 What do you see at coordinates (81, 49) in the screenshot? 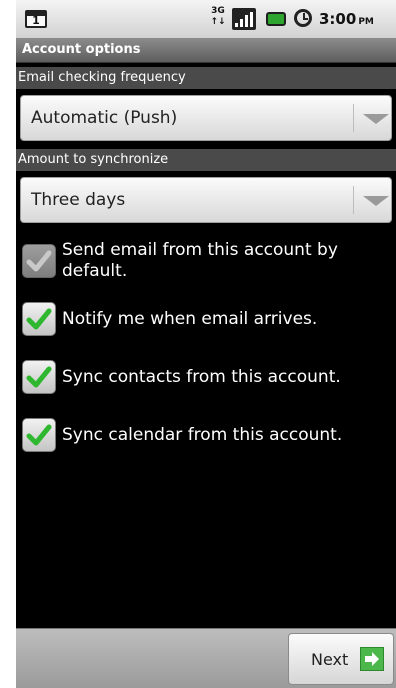
I see `page-title: Account options` at bounding box center [81, 49].